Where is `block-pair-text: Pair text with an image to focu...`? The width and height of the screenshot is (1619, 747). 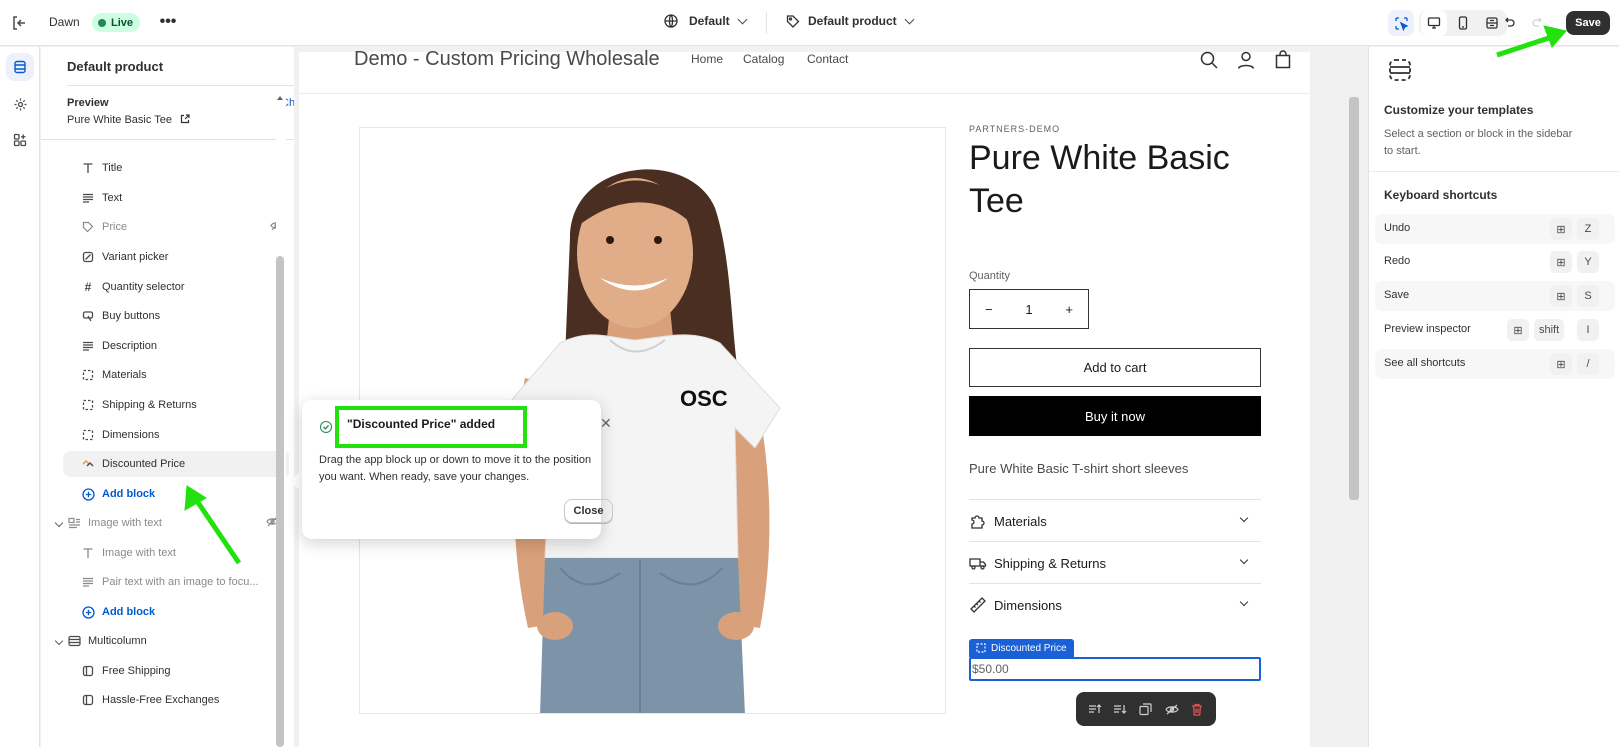
block-pair-text: Pair text with an image to focu... is located at coordinates (176, 582).